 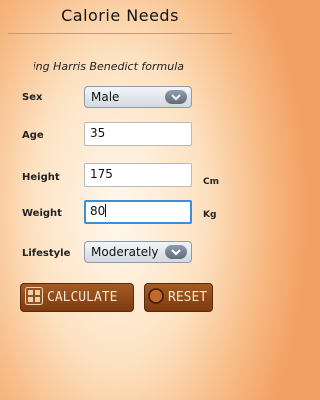 What do you see at coordinates (125, 252) in the screenshot?
I see `lifestyle-value: Moderately` at bounding box center [125, 252].